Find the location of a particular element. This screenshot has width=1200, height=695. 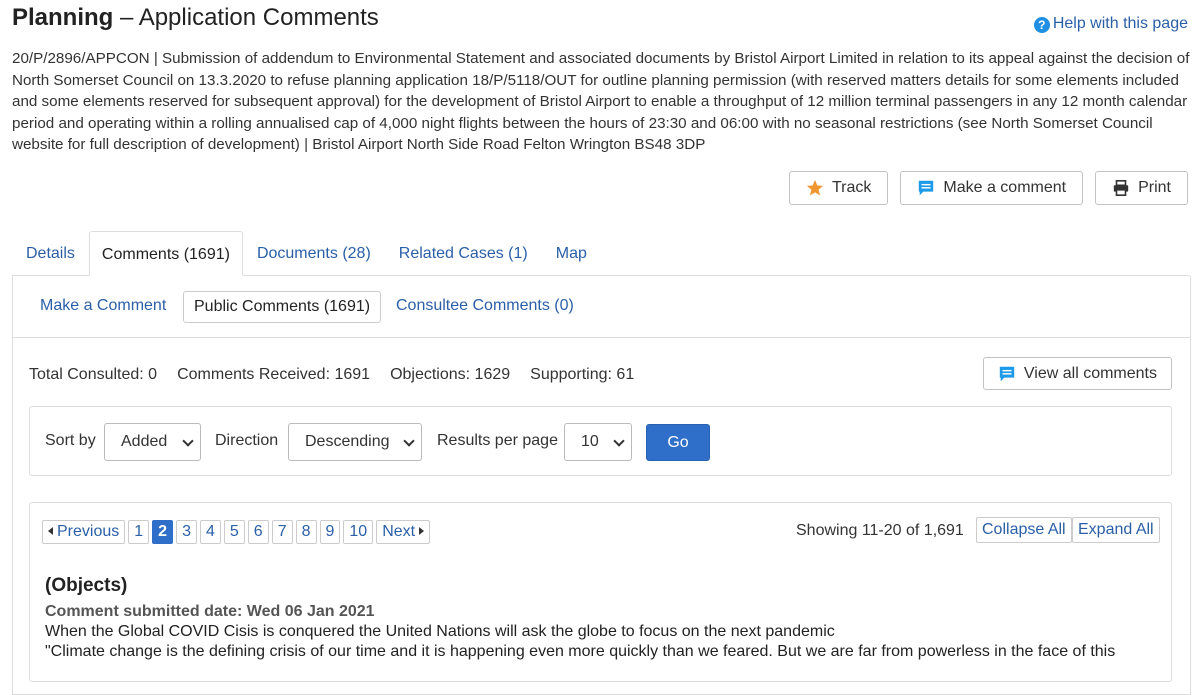

make-comment-button: Make a comment is located at coordinates (992, 188).